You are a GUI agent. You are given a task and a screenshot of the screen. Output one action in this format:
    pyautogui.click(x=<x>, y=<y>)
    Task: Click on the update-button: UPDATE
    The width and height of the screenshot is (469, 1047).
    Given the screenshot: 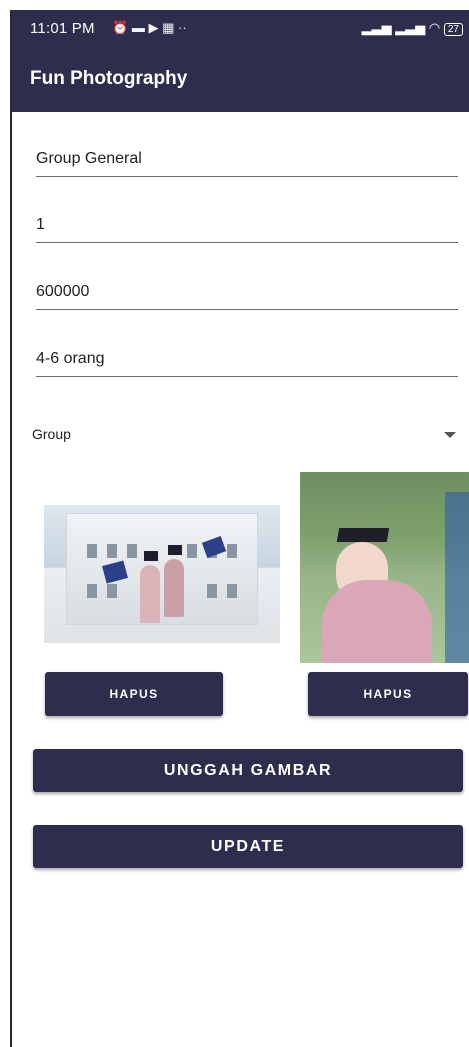 What is the action you would take?
    pyautogui.click(x=248, y=846)
    